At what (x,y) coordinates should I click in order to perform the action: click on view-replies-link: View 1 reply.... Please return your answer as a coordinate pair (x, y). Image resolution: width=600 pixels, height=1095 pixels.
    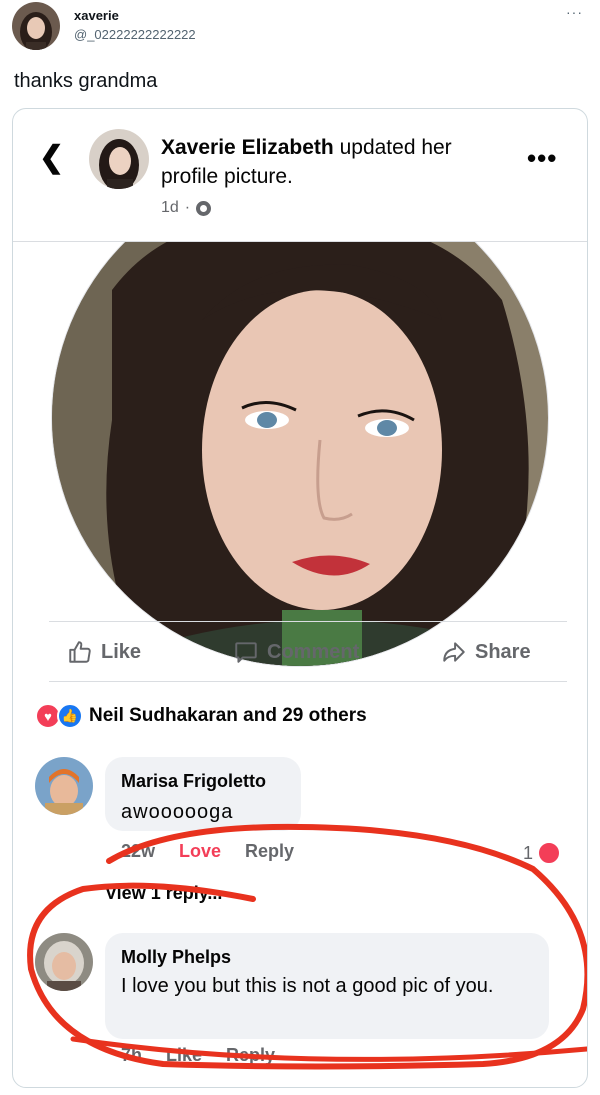
    Looking at the image, I should click on (163, 893).